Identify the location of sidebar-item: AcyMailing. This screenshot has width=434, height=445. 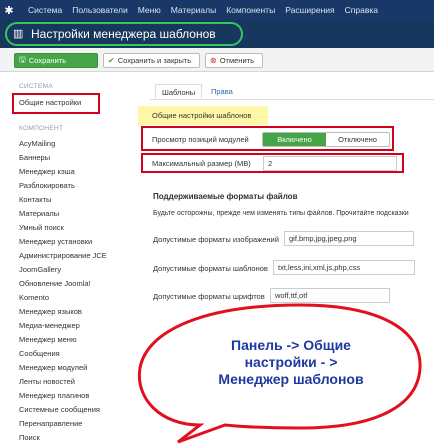
(37, 143).